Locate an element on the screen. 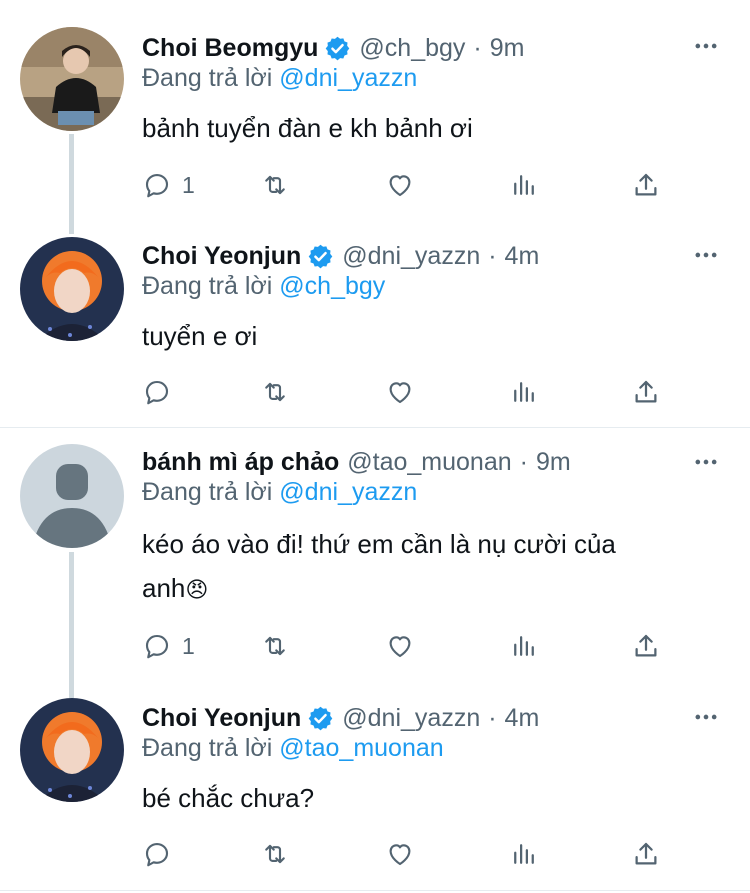  tweet-text-line: kéo áo vào đi! thứ em cần là nụ cười của is located at coordinates (379, 544).